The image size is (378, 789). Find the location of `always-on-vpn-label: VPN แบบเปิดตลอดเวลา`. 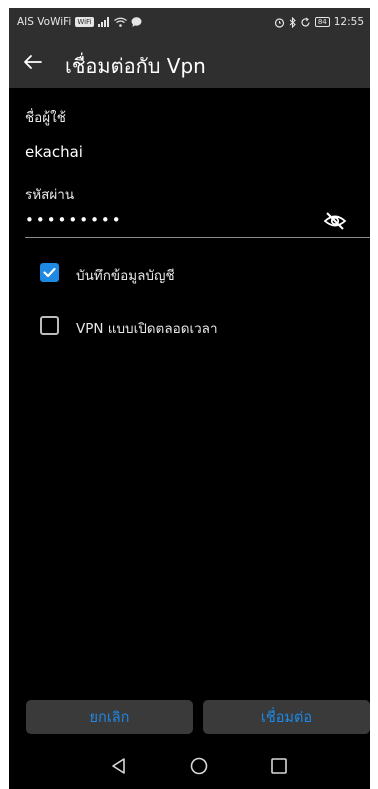

always-on-vpn-label: VPN แบบเปิดตลอดเวลา is located at coordinates (147, 328).